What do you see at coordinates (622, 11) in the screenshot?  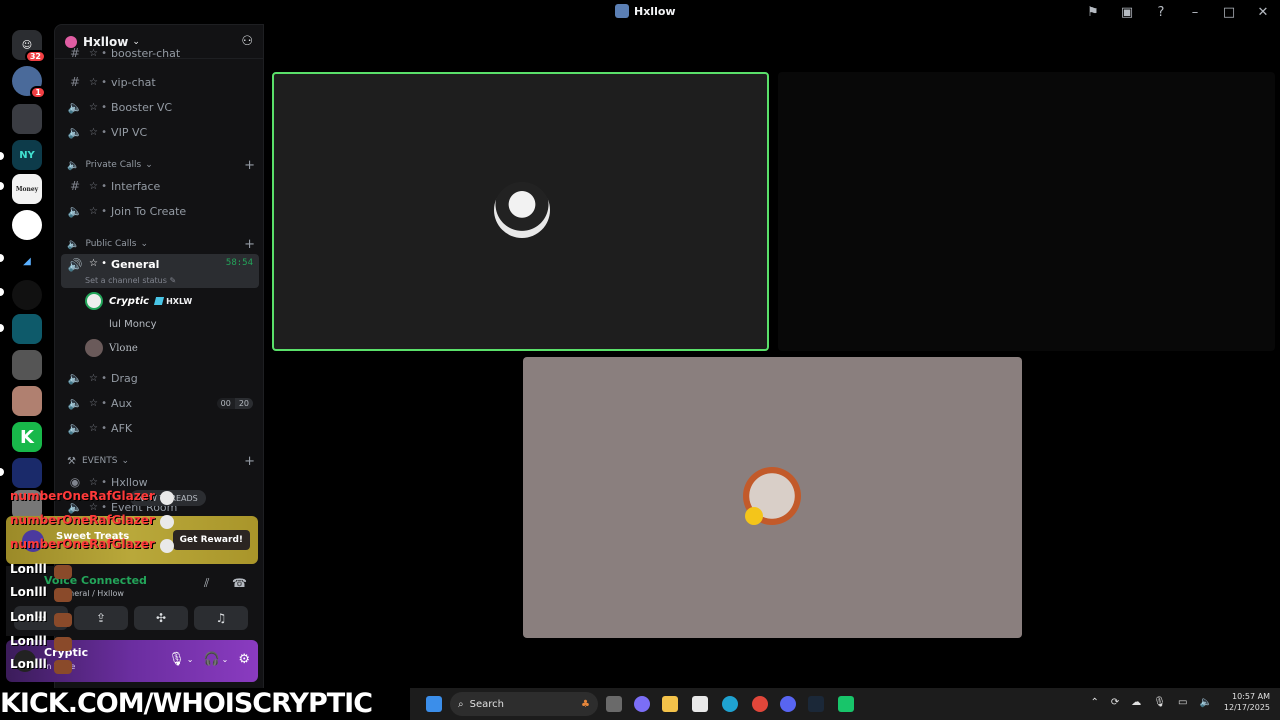 I see `app-icon` at bounding box center [622, 11].